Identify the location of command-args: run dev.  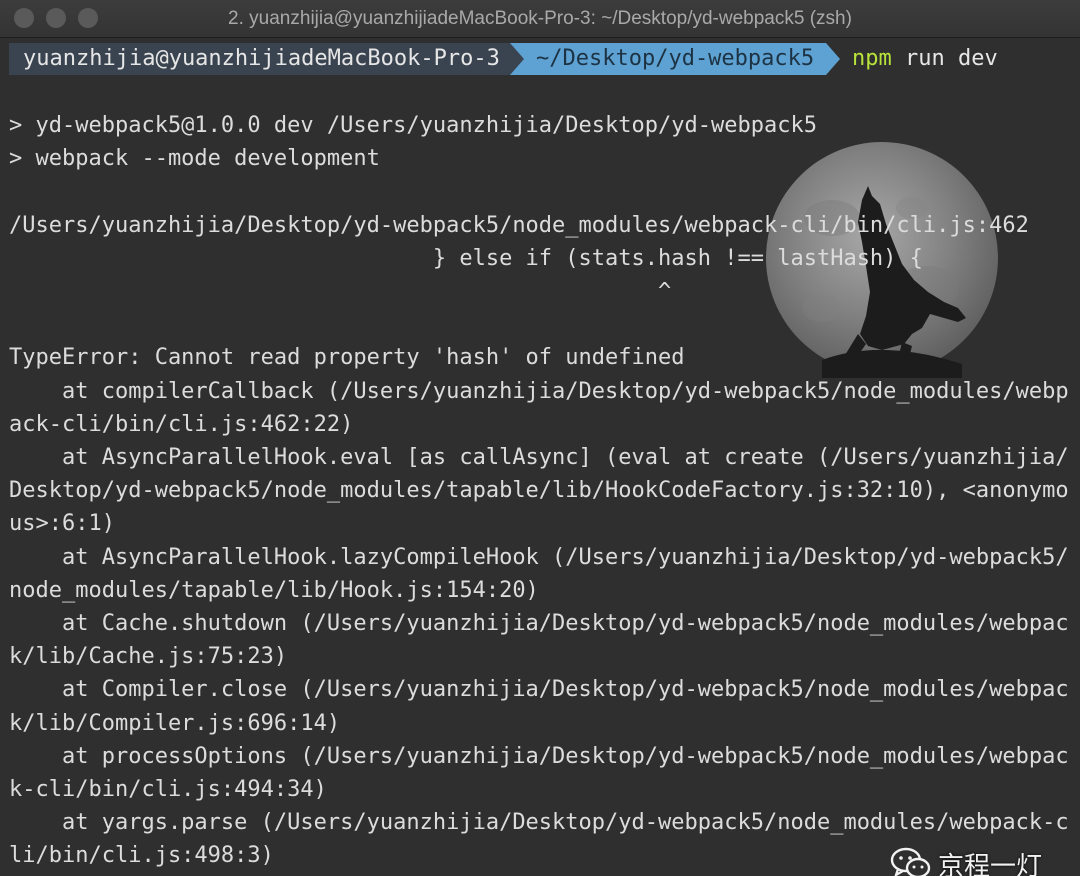
(944, 58).